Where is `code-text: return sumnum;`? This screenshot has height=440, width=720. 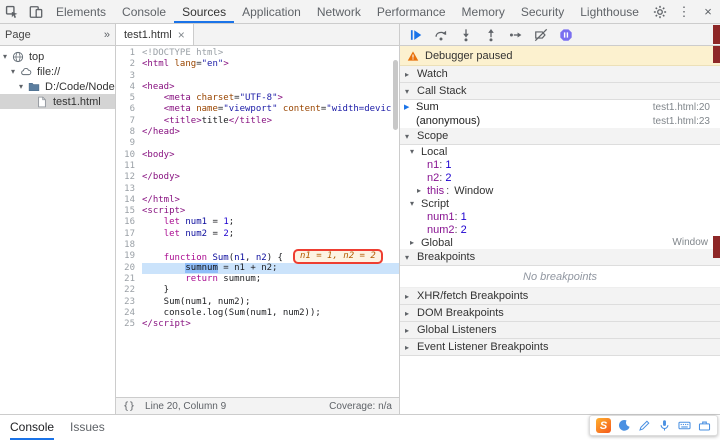 code-text: return sumnum; is located at coordinates (270, 279).